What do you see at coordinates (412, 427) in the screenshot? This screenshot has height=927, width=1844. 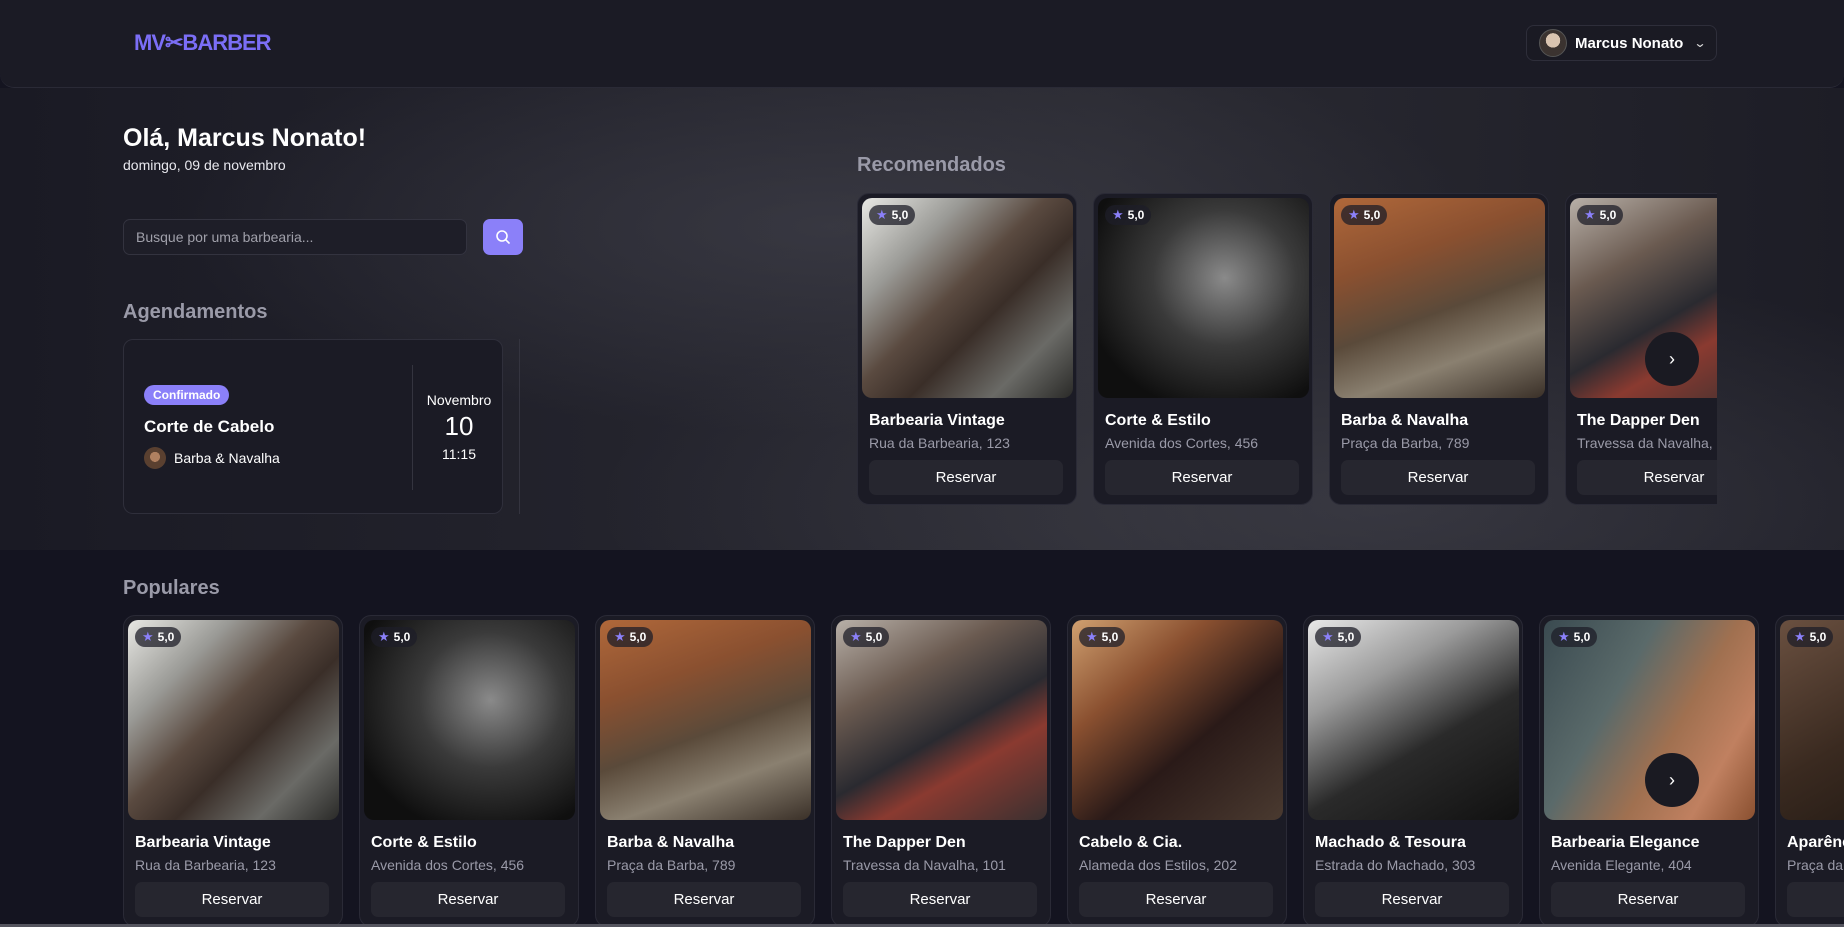 I see `divider` at bounding box center [412, 427].